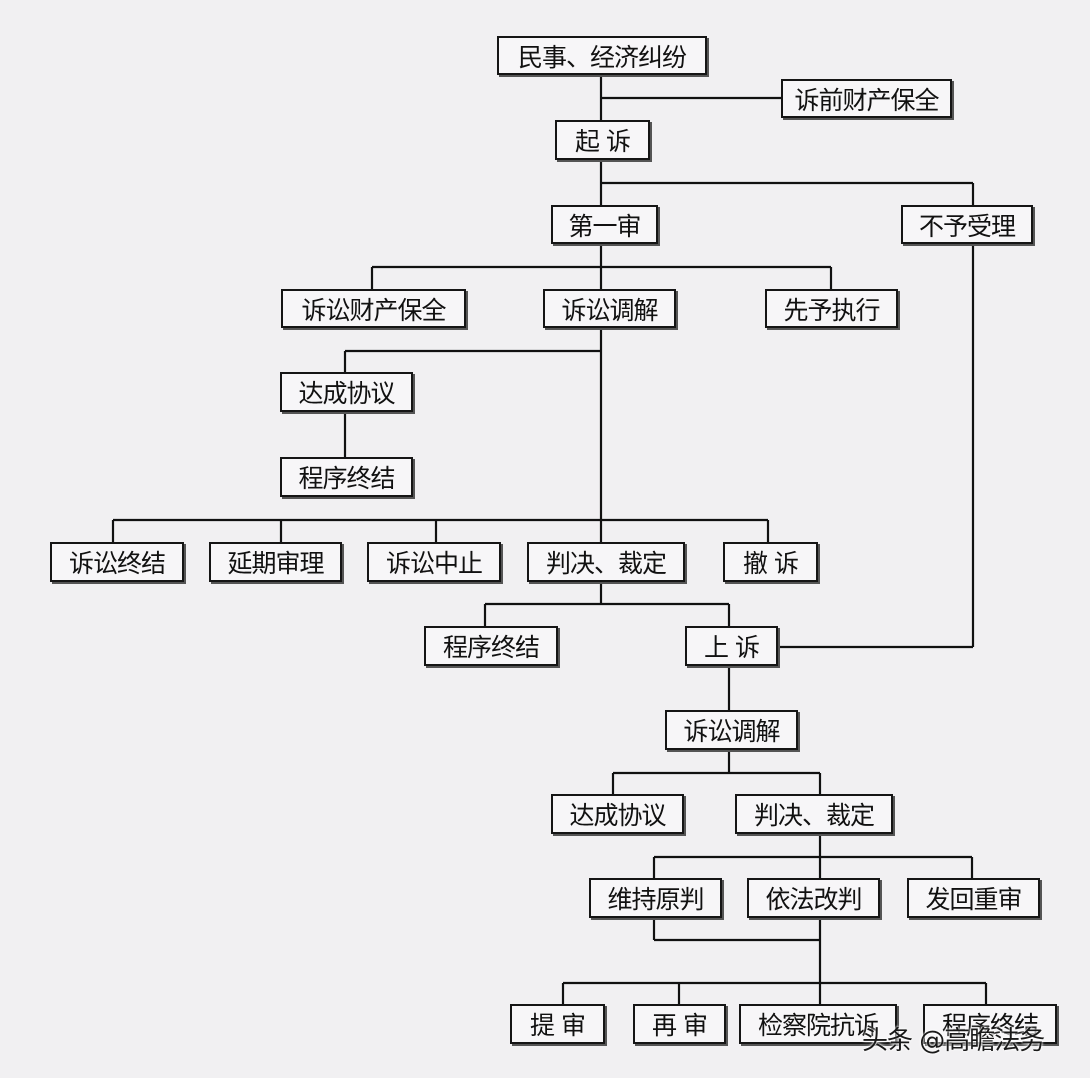 Image resolution: width=1090 pixels, height=1078 pixels. What do you see at coordinates (967, 224) in the screenshot?
I see `node-not-accepted: 不予受理` at bounding box center [967, 224].